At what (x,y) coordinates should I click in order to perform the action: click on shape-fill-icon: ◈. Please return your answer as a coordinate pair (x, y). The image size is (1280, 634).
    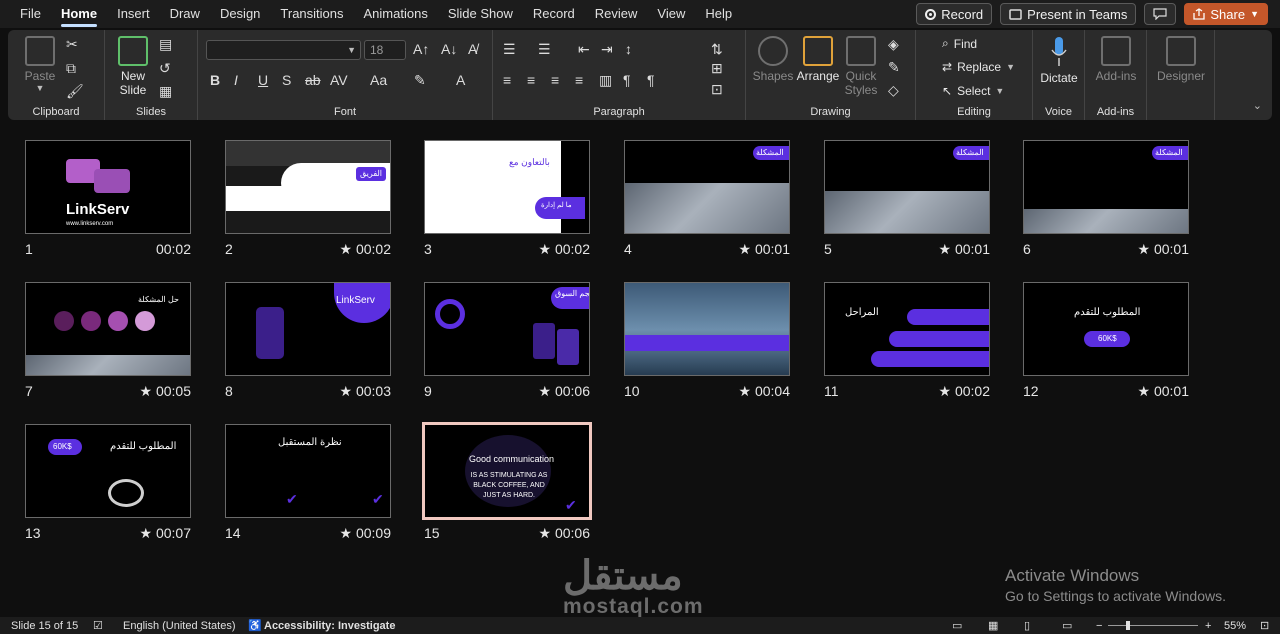
    Looking at the image, I should click on (893, 44).